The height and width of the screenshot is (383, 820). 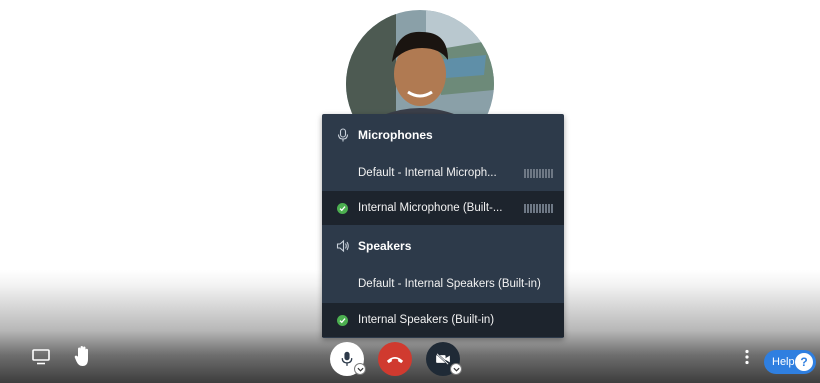 I want to click on screen-share-icon, so click(x=41, y=357).